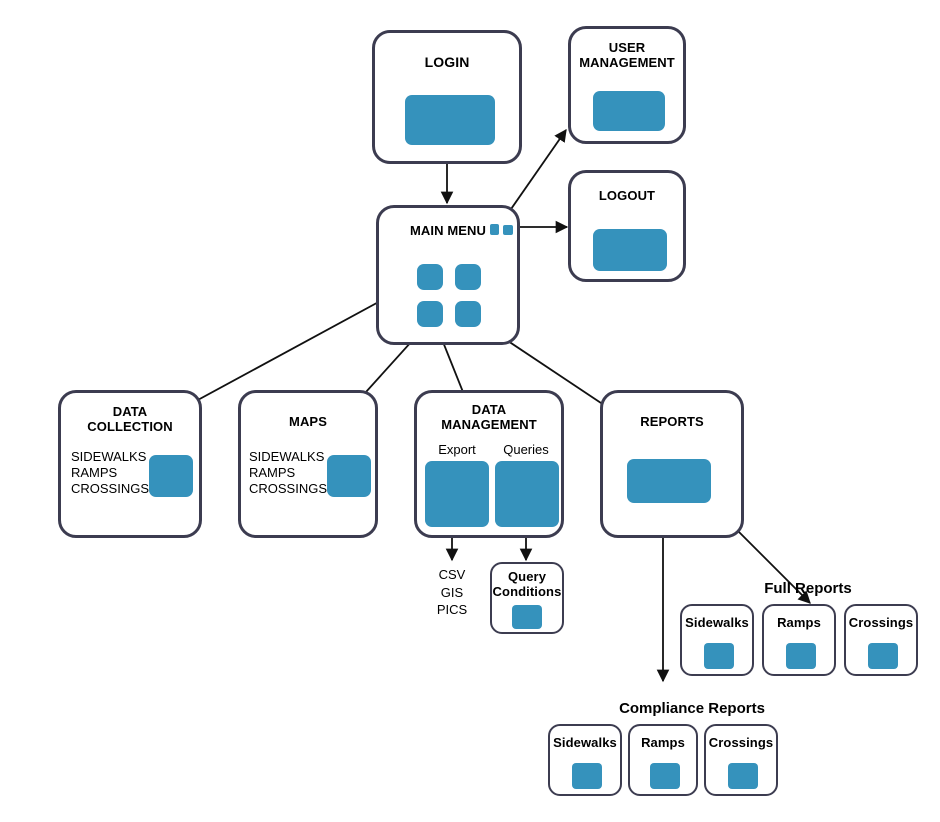 This screenshot has height=822, width=940. Describe the element at coordinates (110, 472) in the screenshot. I see `data-collection-item-list: SIDEWALKS RAMPS CROSSINGS` at that location.